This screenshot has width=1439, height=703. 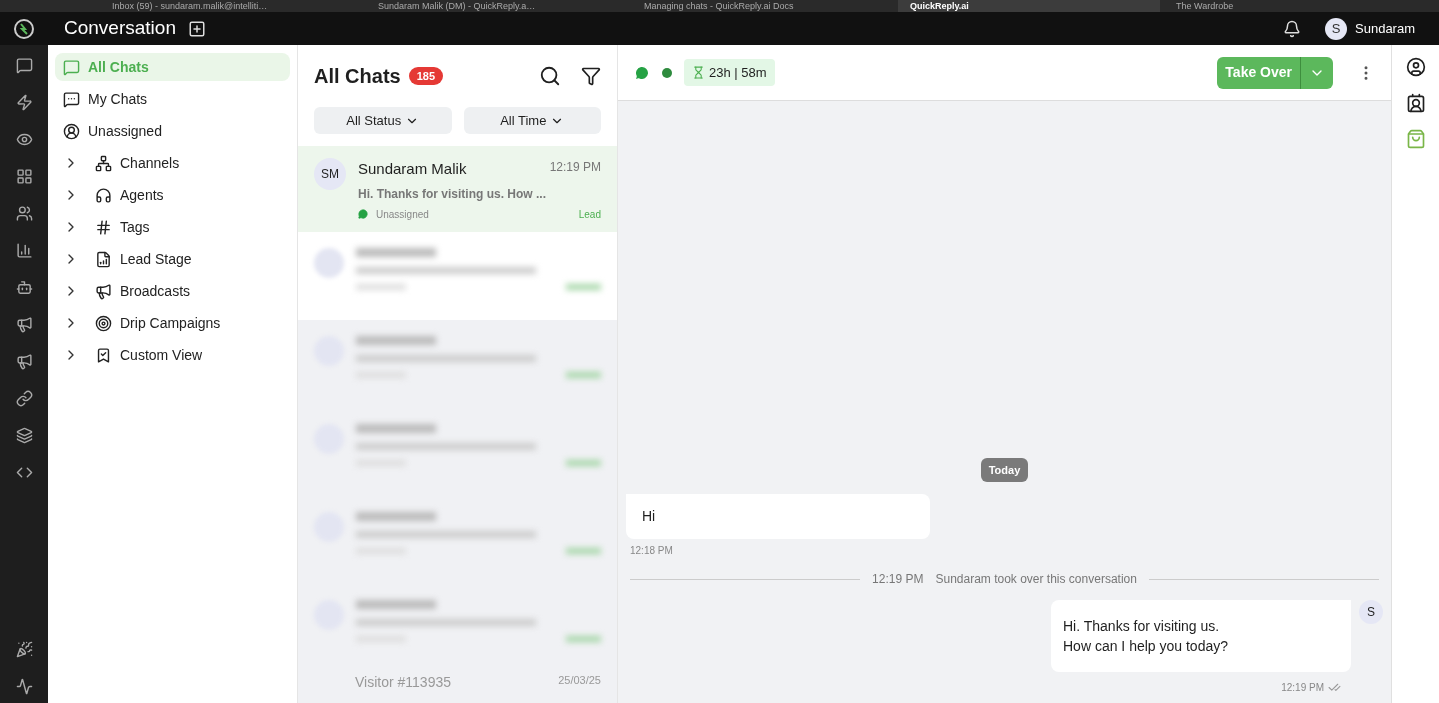 What do you see at coordinates (103, 195) in the screenshot?
I see `headset-icon` at bounding box center [103, 195].